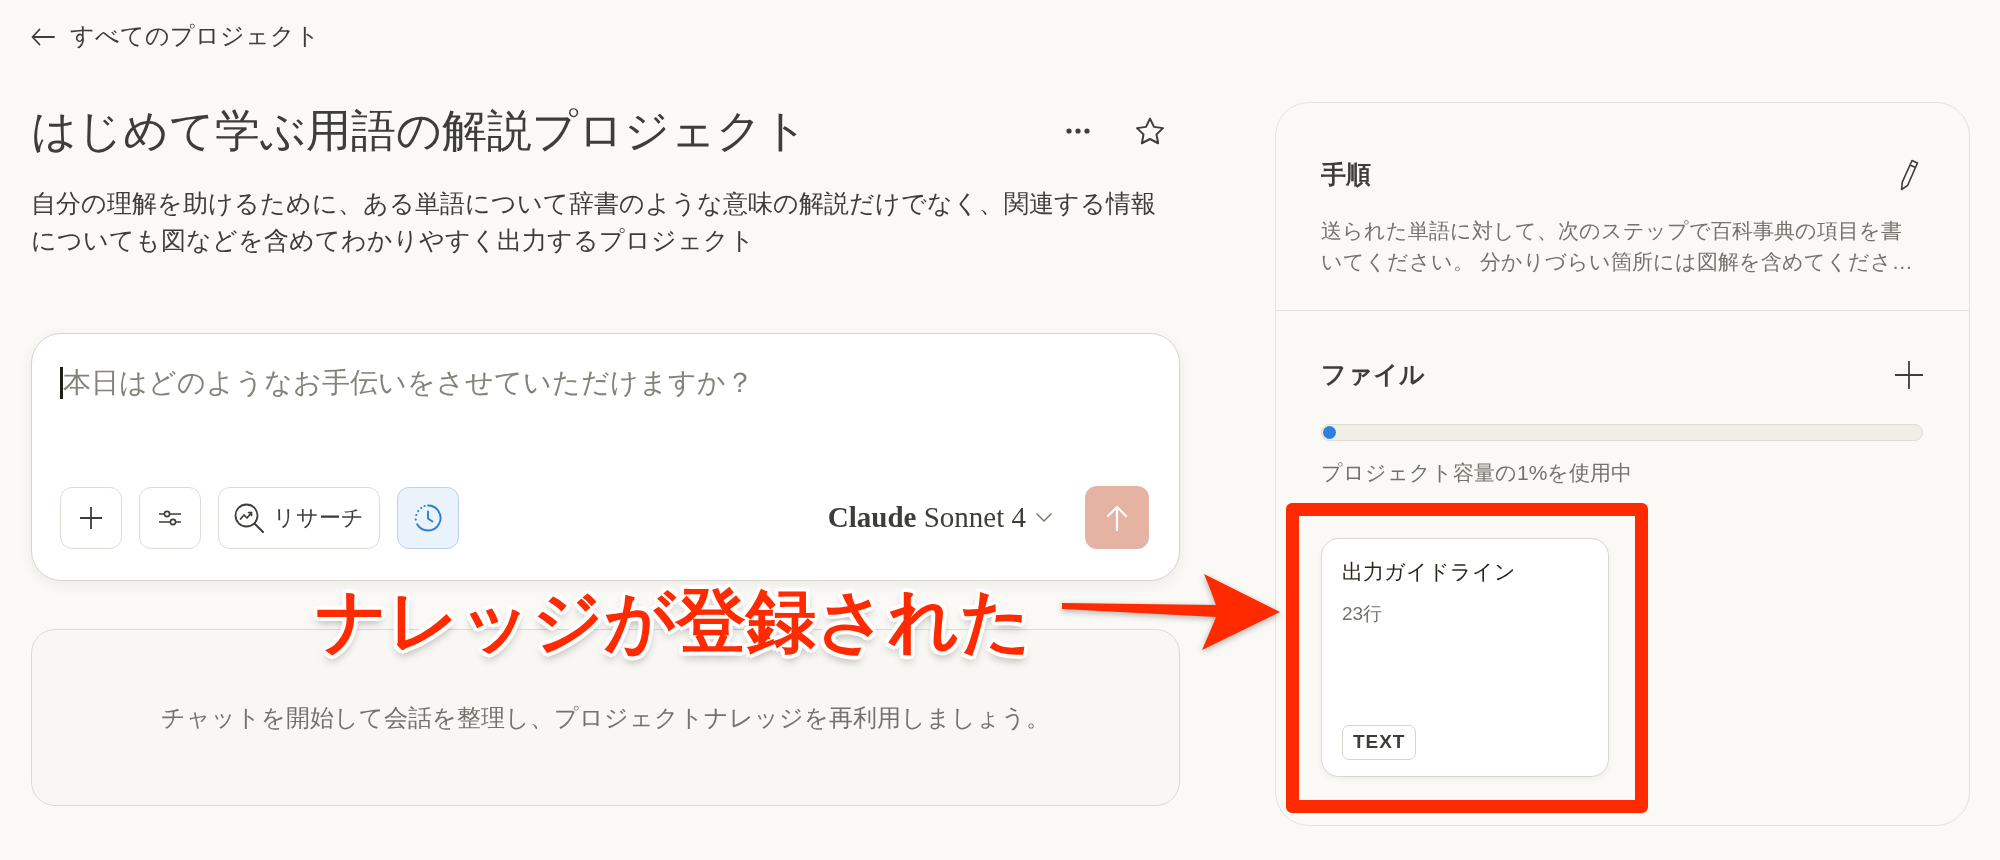 This screenshot has height=860, width=2000. What do you see at coordinates (1373, 375) in the screenshot?
I see `files-title: ファイル` at bounding box center [1373, 375].